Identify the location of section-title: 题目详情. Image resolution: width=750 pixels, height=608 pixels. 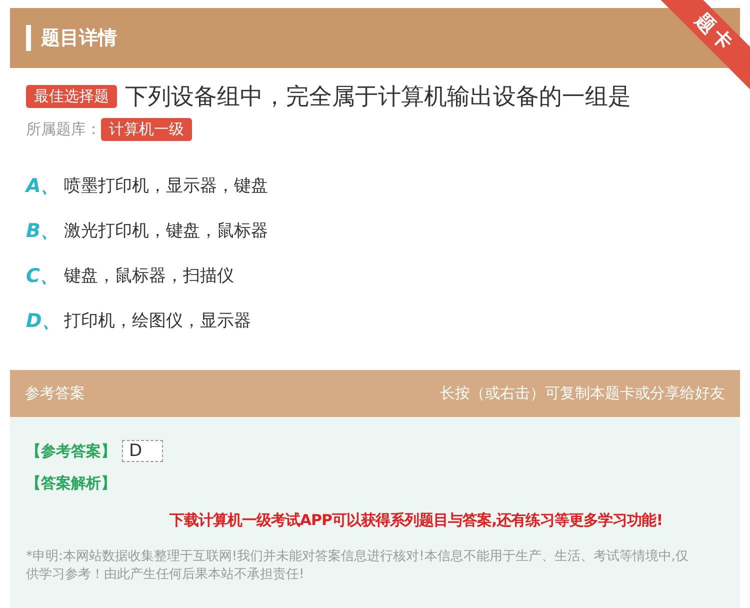
(79, 38).